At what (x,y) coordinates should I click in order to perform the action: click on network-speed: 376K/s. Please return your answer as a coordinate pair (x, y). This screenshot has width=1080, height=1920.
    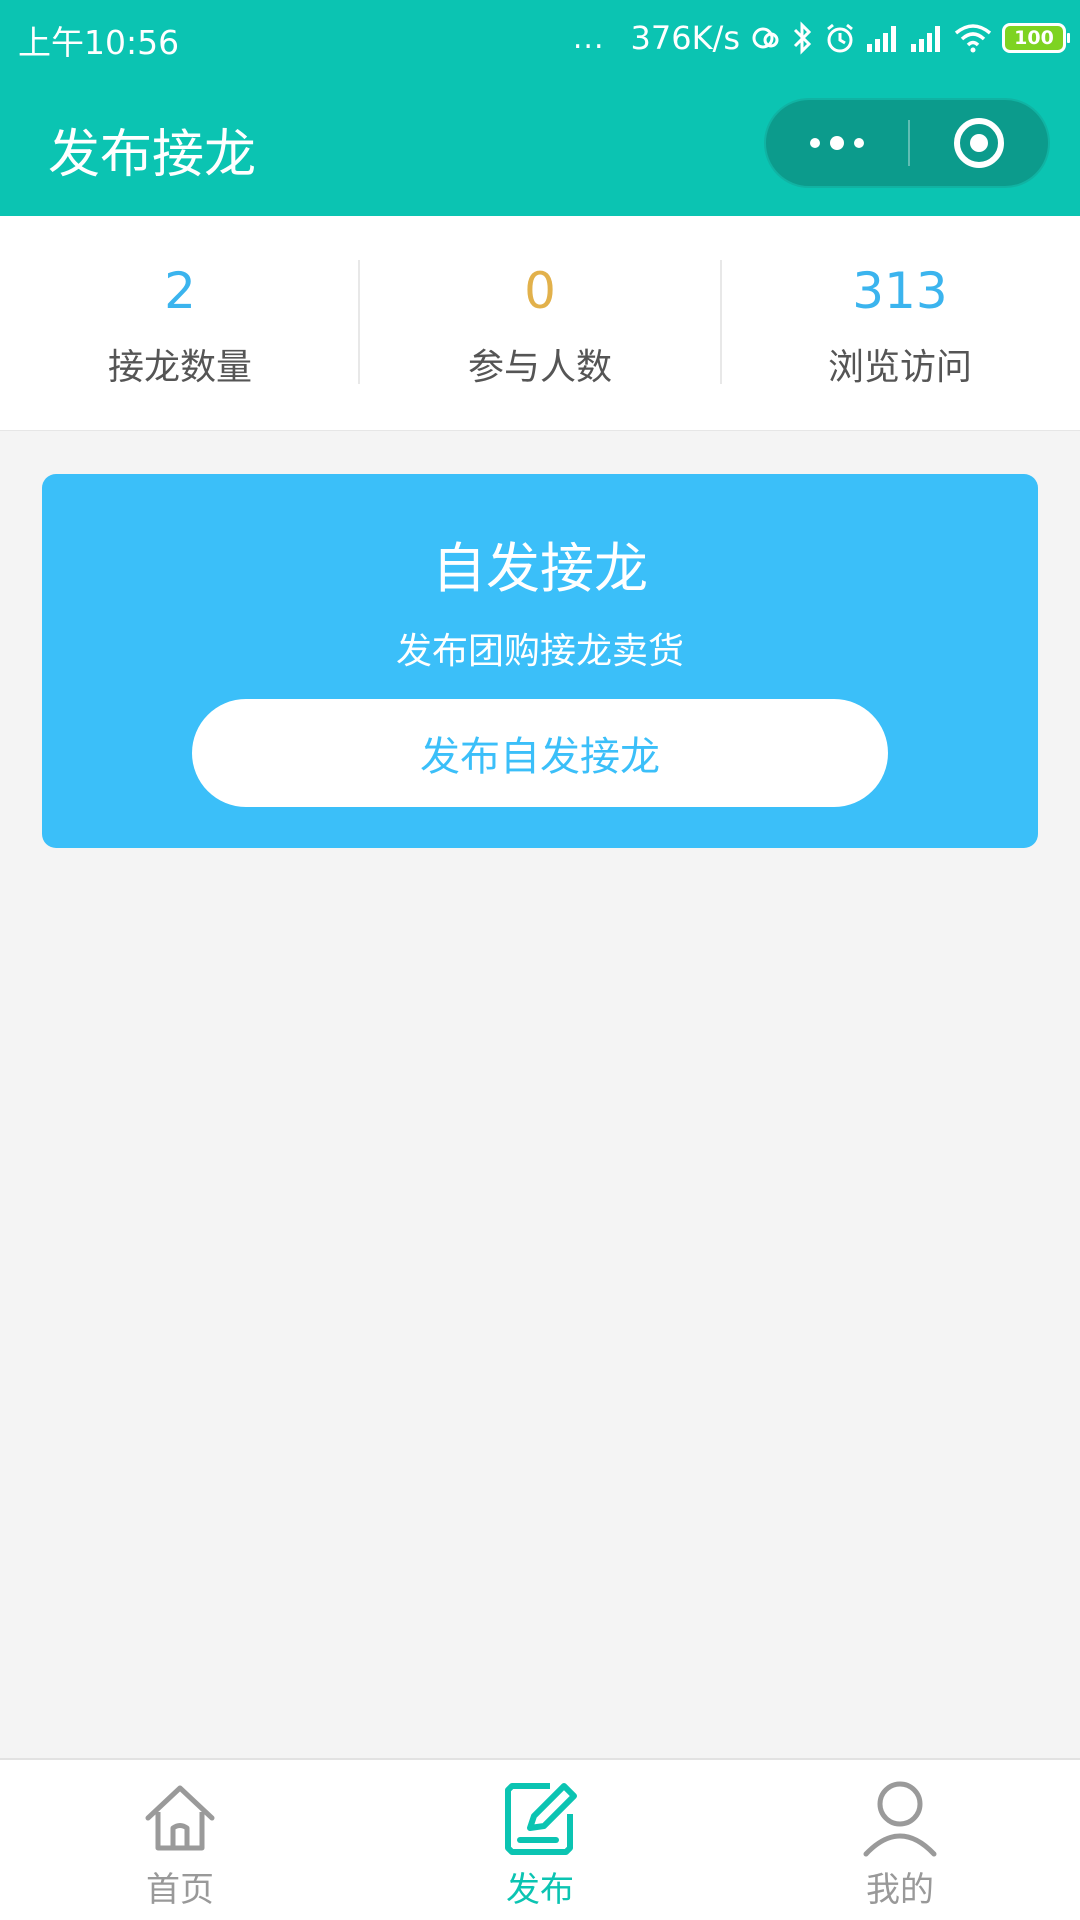
    Looking at the image, I should click on (685, 38).